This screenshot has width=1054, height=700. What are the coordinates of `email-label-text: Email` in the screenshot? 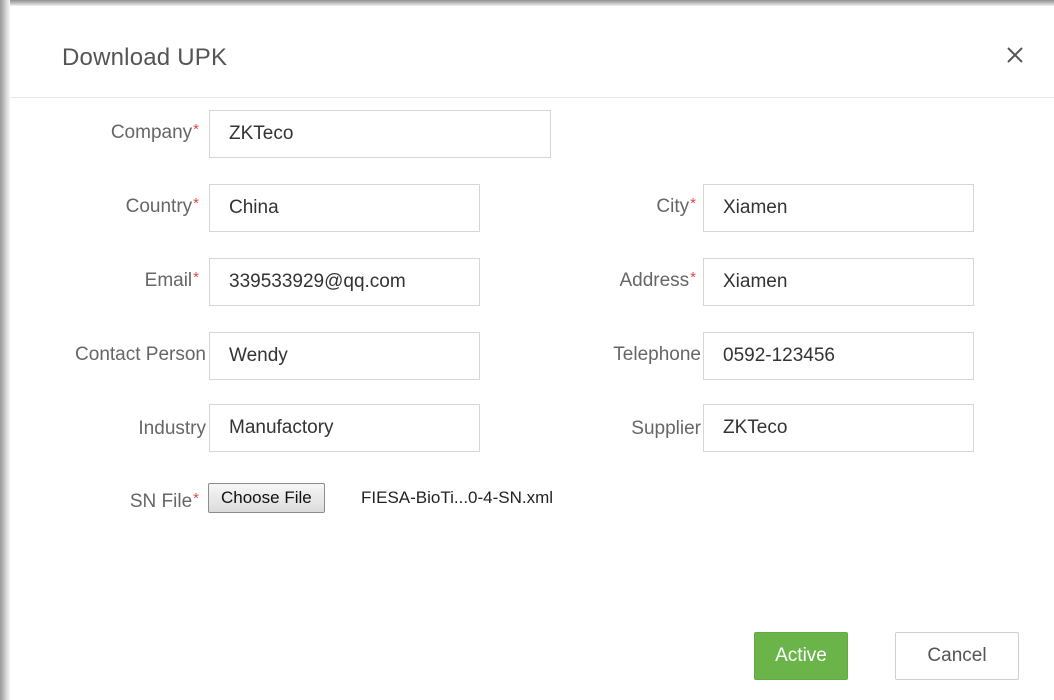 It's located at (168, 280).